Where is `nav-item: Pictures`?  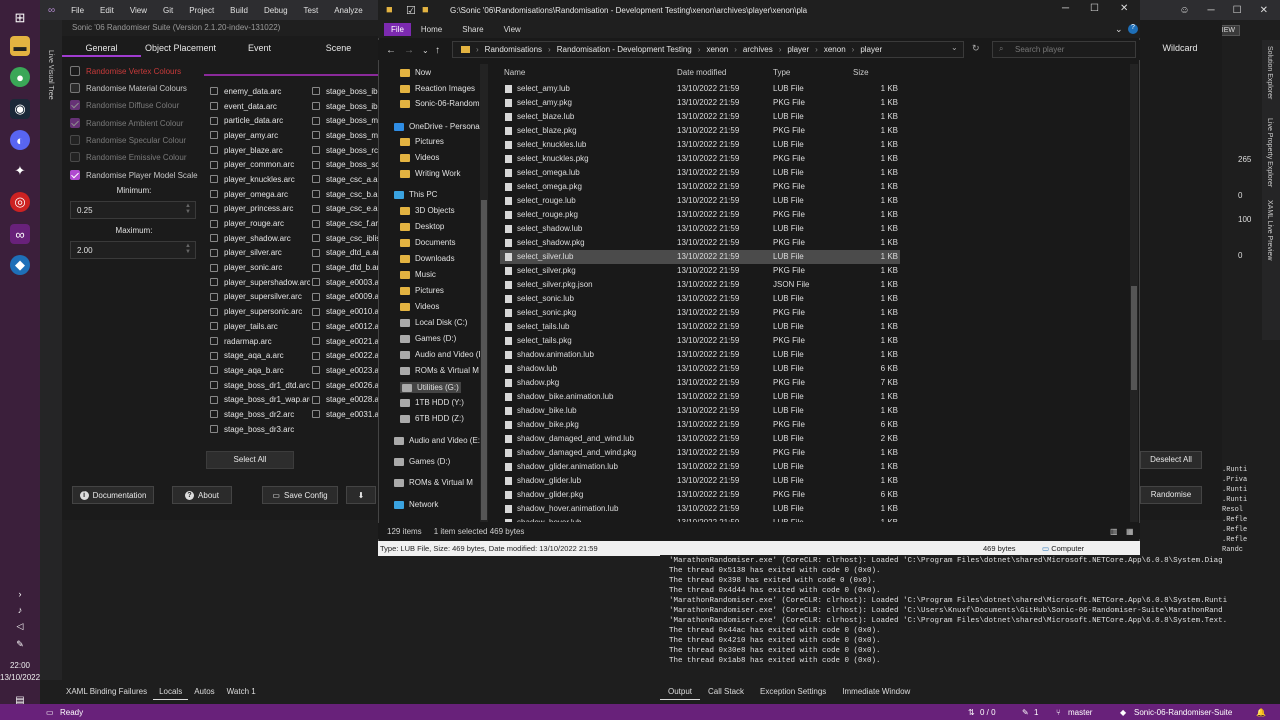
nav-item: Pictures is located at coordinates (422, 141).